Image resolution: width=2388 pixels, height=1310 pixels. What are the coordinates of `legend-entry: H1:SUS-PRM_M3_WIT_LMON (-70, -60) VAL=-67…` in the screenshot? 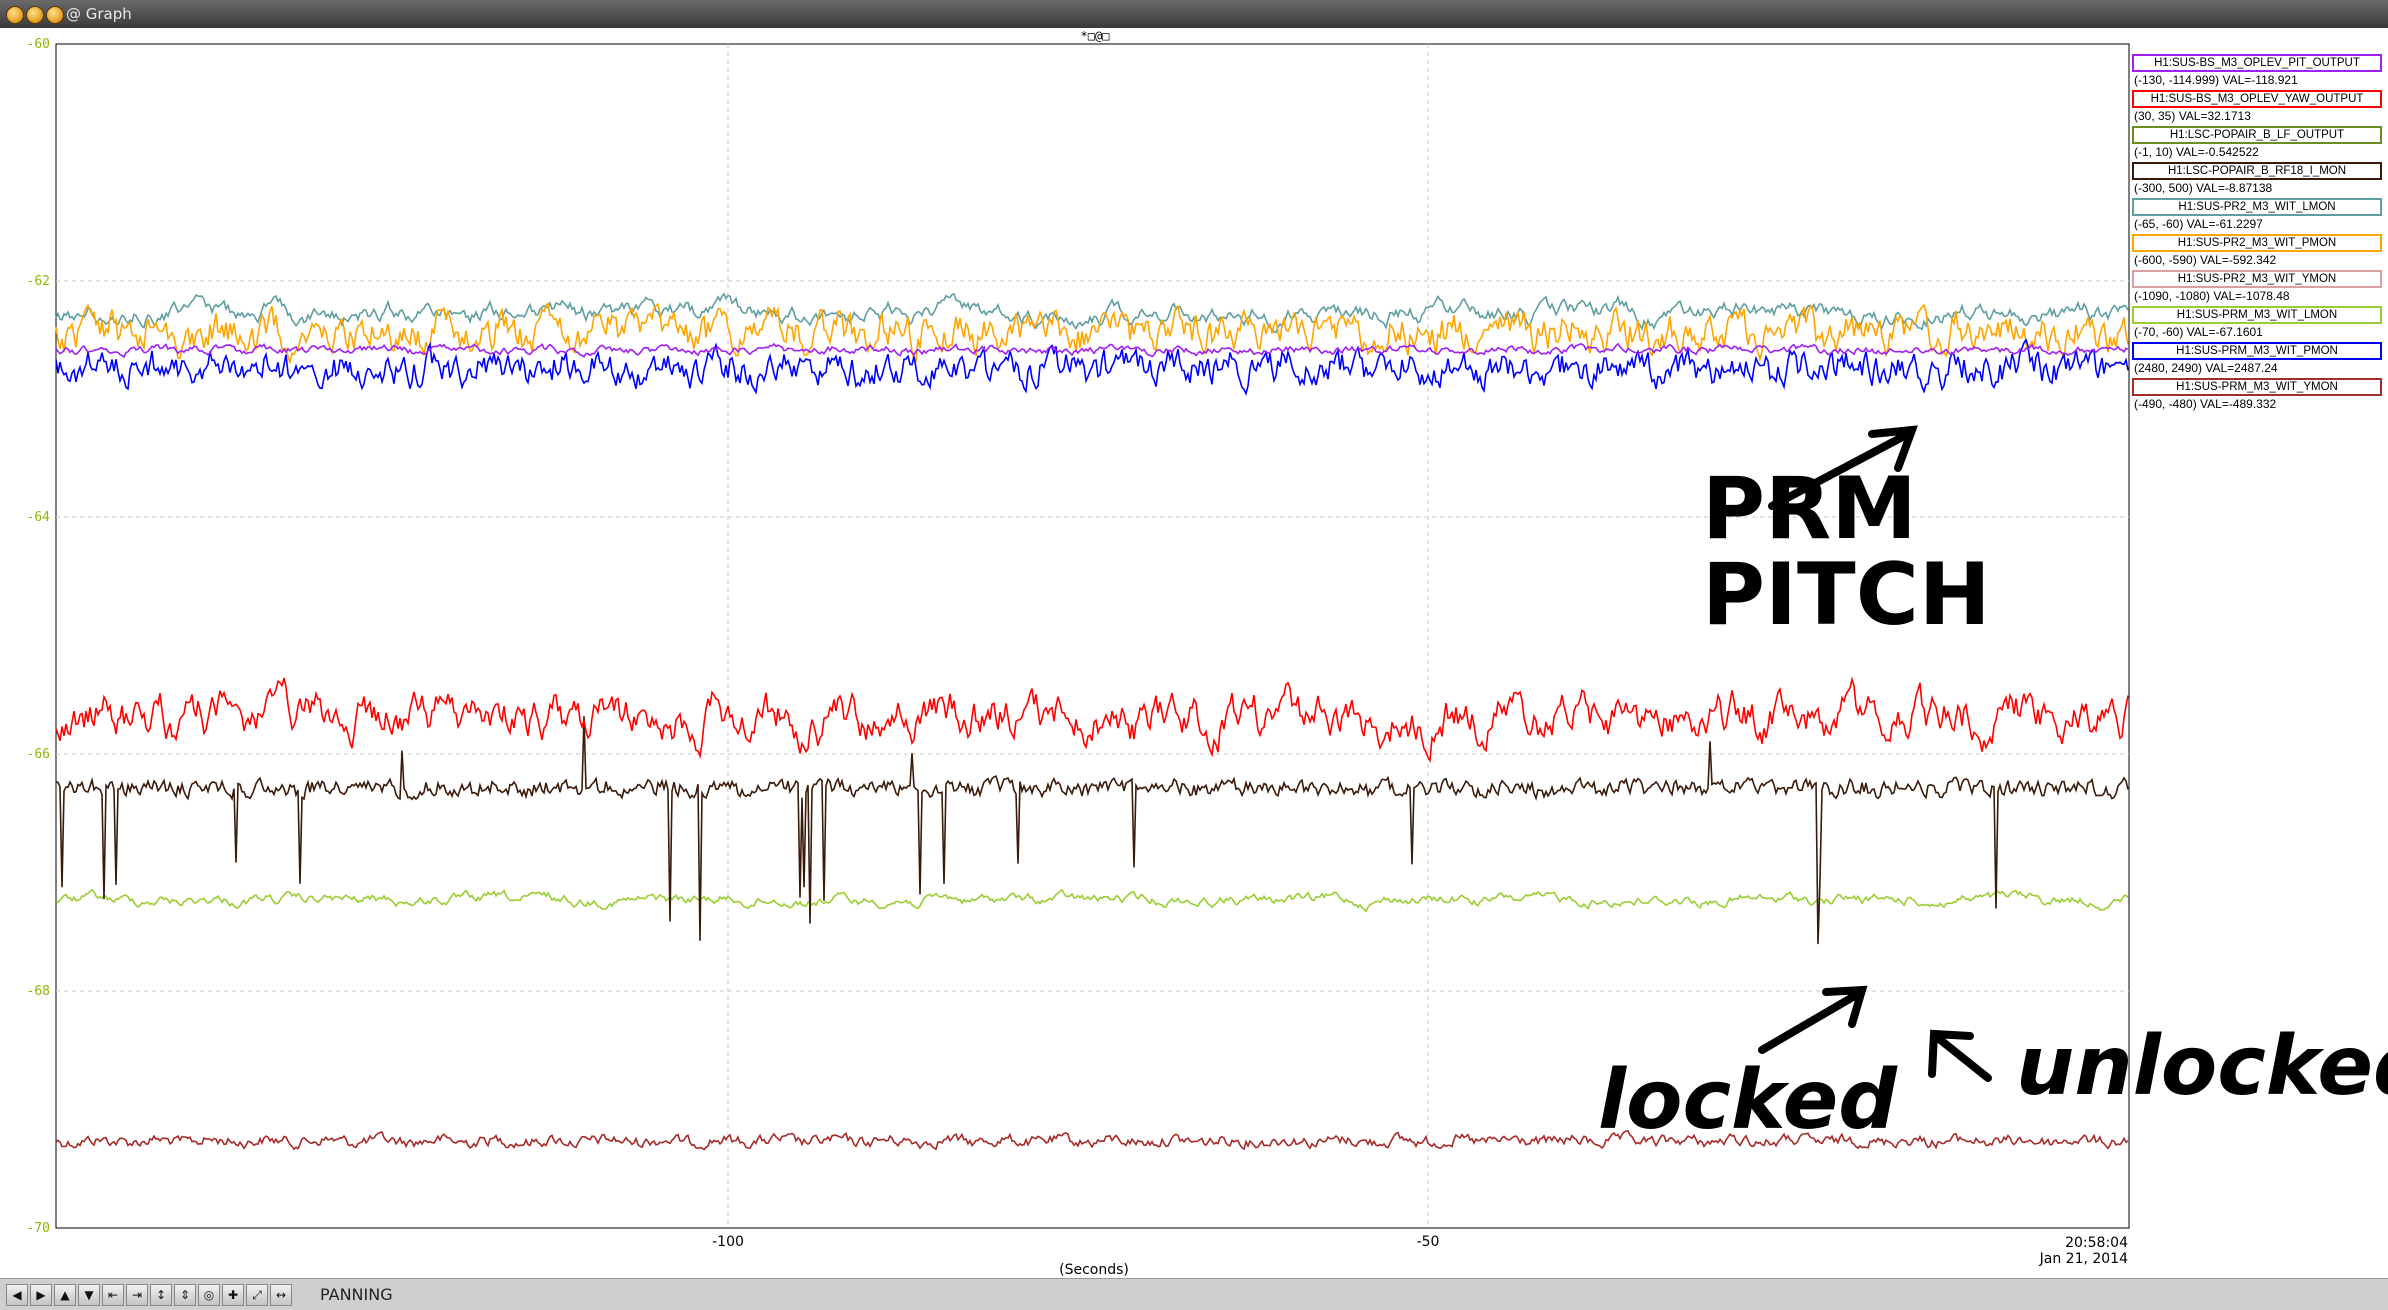 It's located at (2257, 323).